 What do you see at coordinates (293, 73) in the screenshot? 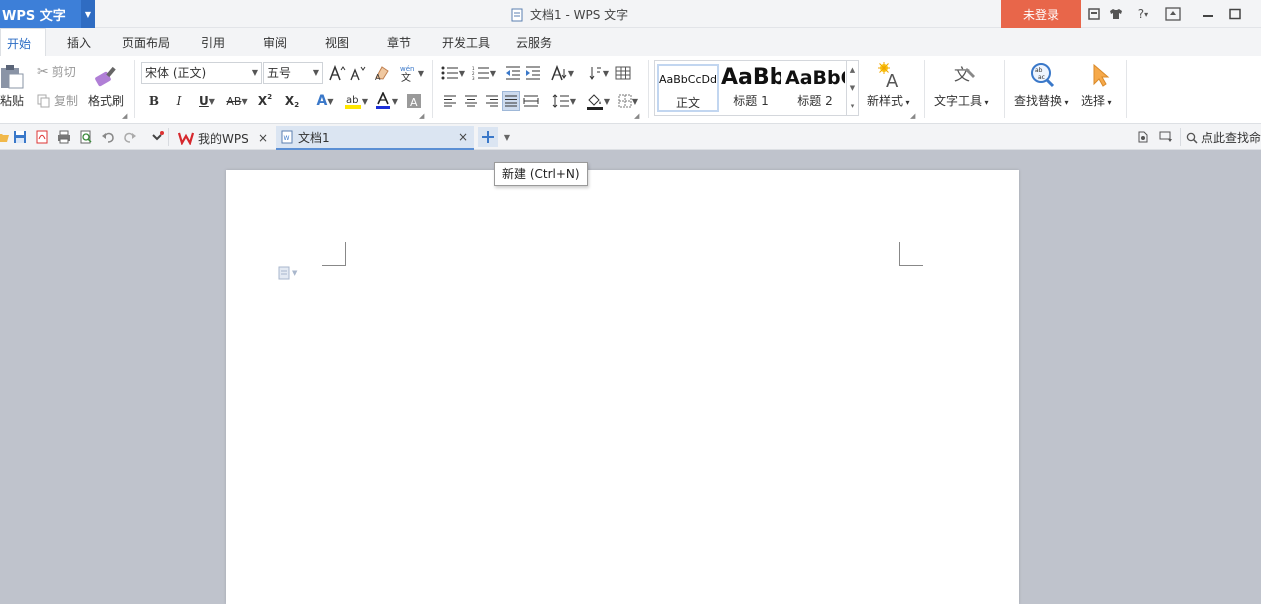
I see `font-size-select: 五号 ▼` at bounding box center [293, 73].